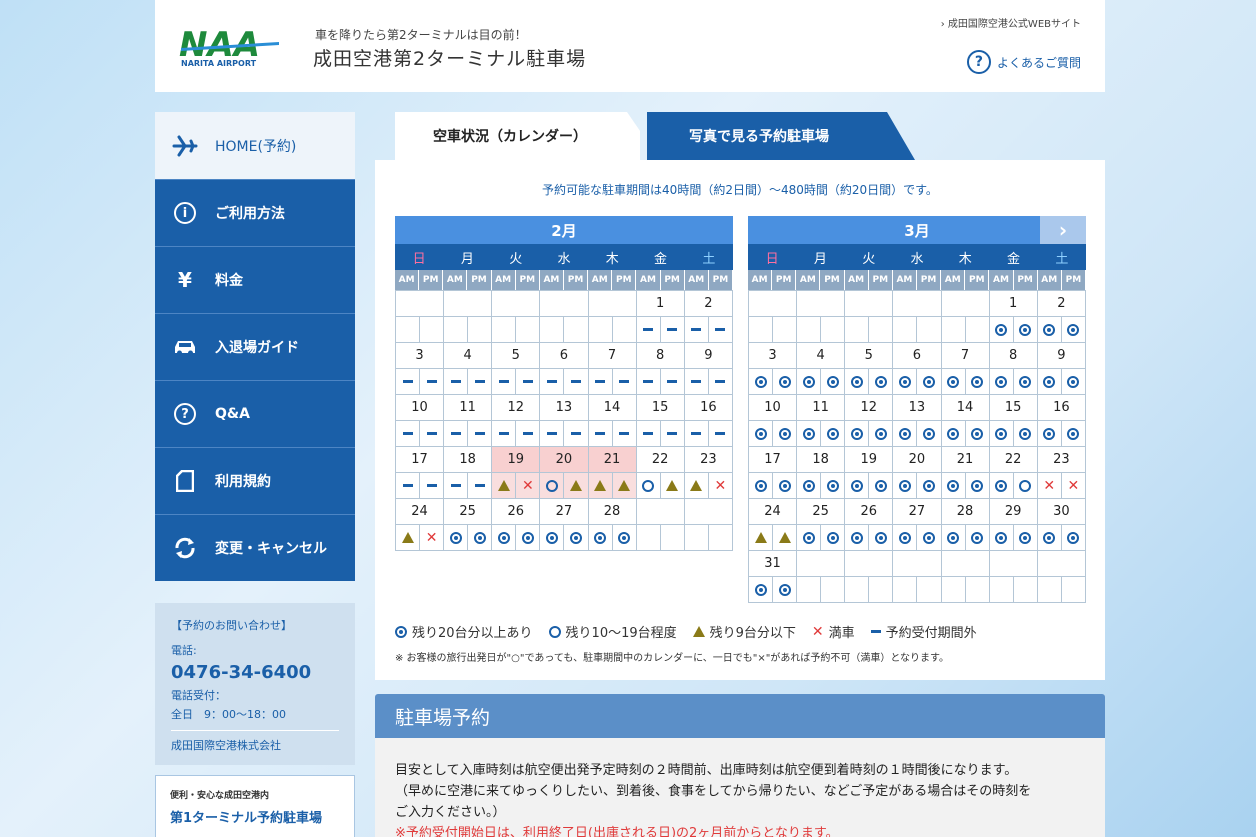  What do you see at coordinates (965, 407) in the screenshot?
I see `date-cell: 14` at bounding box center [965, 407].